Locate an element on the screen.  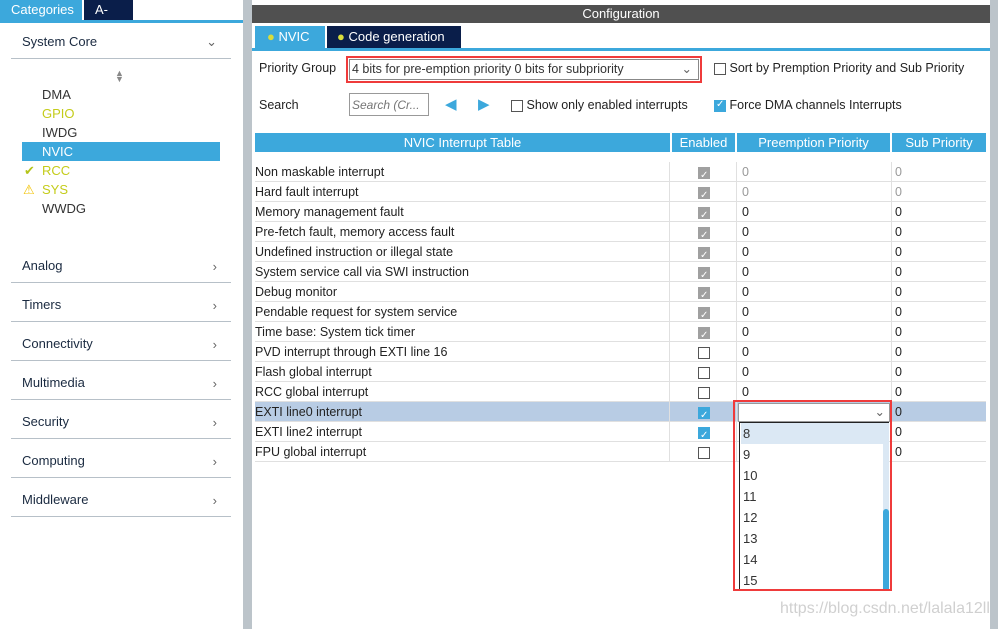
table-row: Debug monitor 00 is located at coordinates (620, 294).